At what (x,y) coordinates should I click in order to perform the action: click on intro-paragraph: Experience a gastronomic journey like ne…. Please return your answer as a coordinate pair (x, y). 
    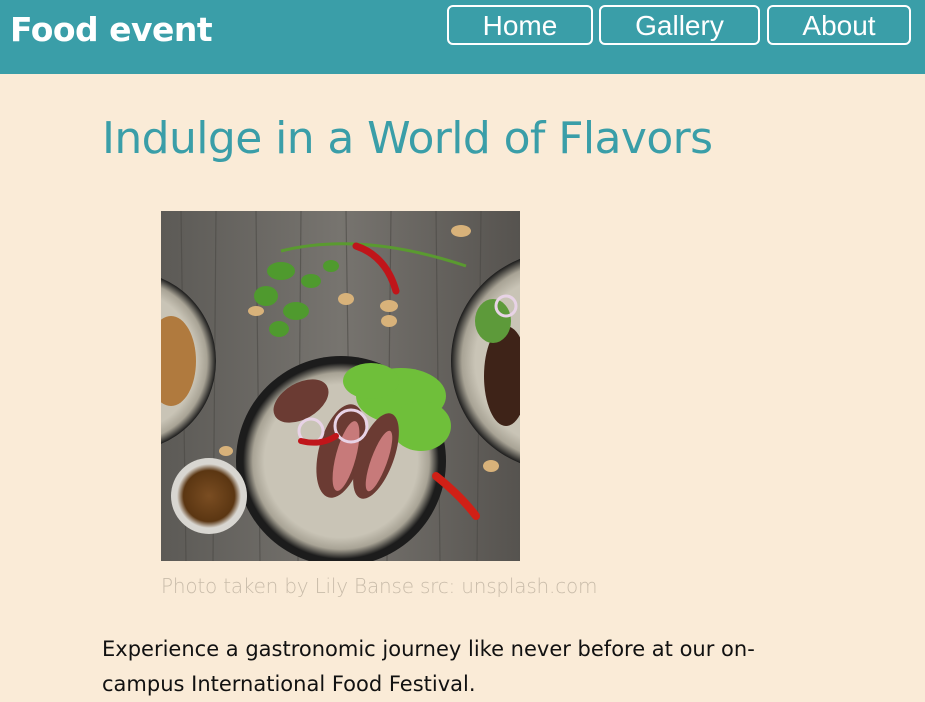
    Looking at the image, I should click on (428, 666).